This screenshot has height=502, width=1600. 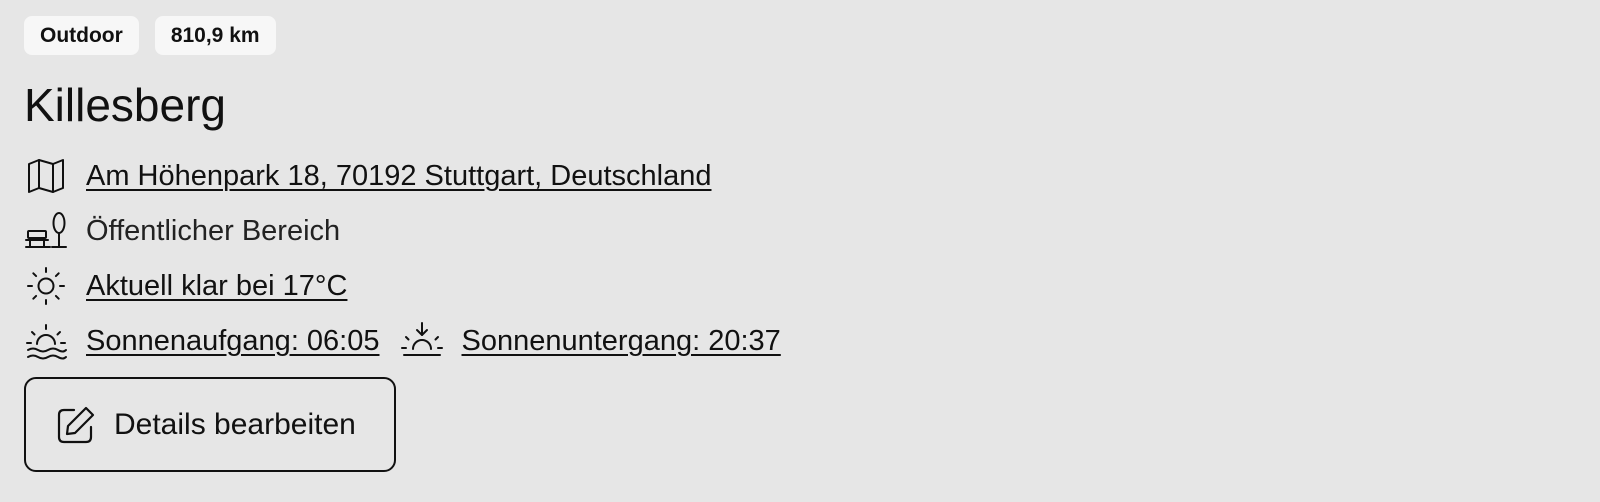 What do you see at coordinates (215, 35) in the screenshot?
I see `distance-badge: 810,9 km` at bounding box center [215, 35].